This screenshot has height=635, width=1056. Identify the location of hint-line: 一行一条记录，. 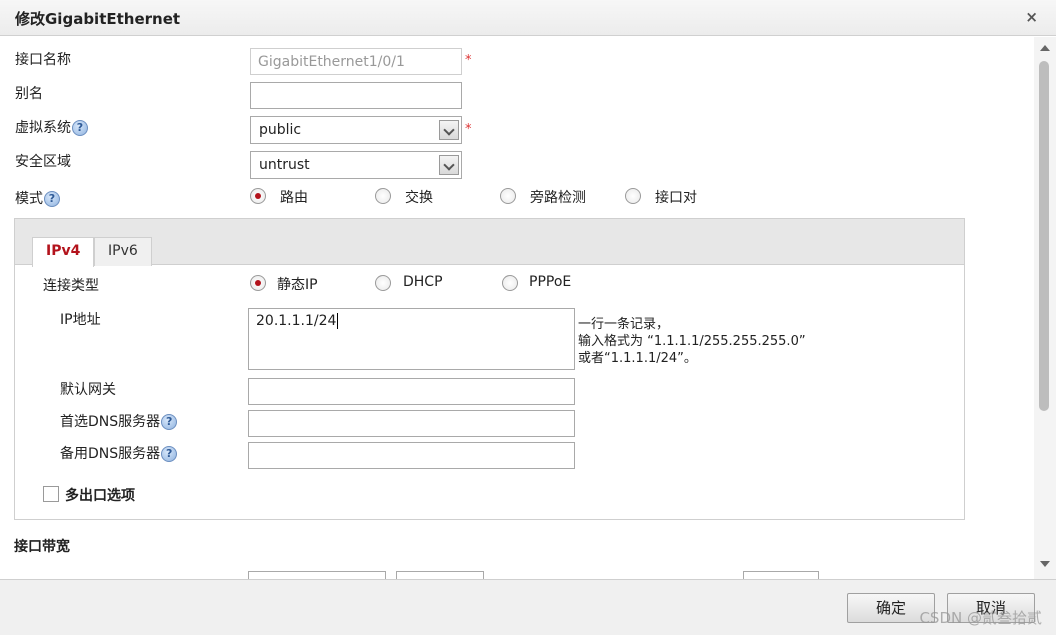
(624, 324).